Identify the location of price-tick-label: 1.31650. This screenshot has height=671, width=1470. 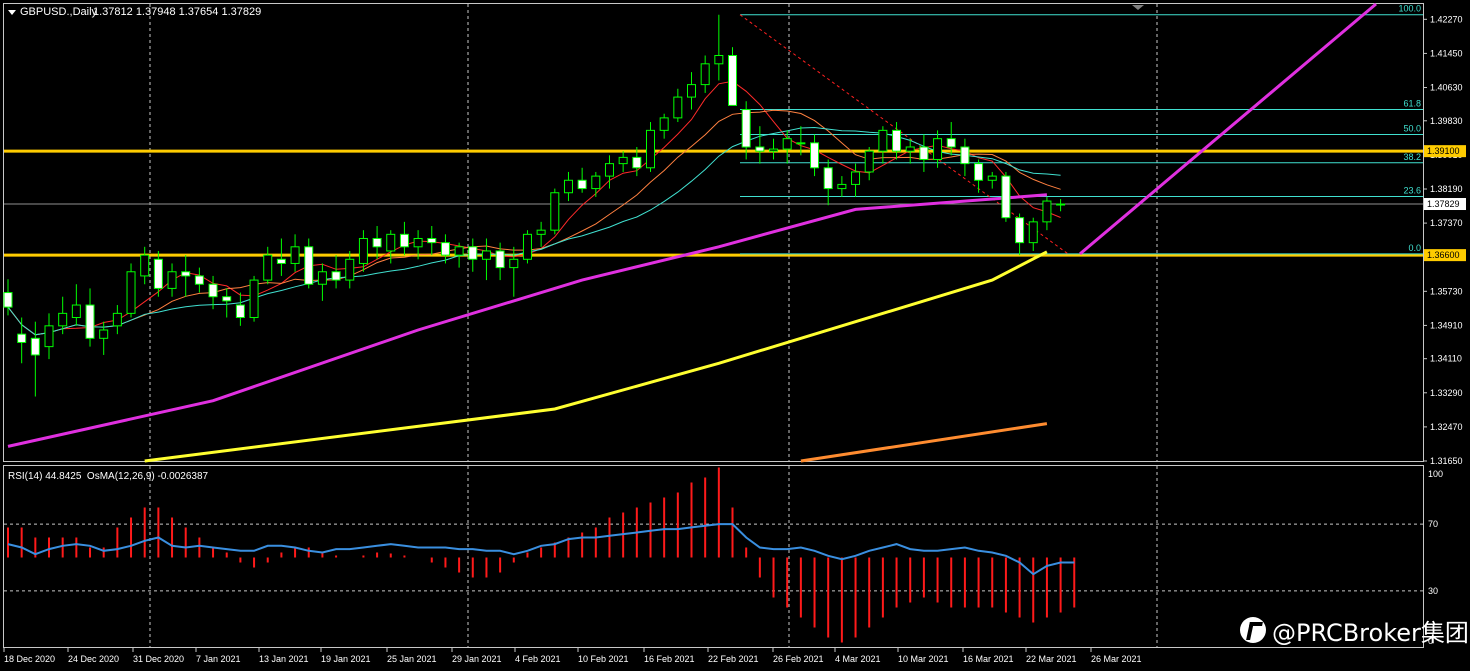
(1446, 461).